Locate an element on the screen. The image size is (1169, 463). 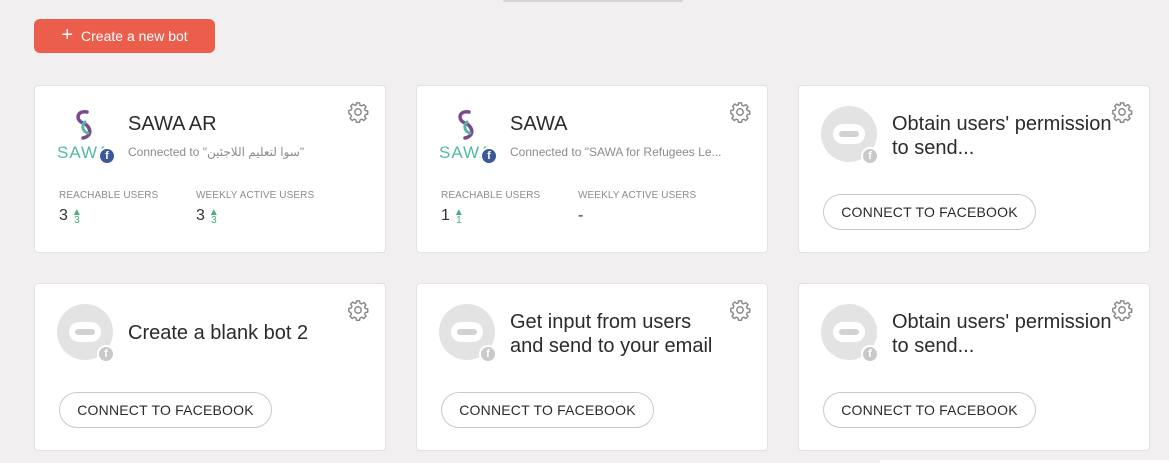
weekly-active-users-value: - is located at coordinates (580, 216).